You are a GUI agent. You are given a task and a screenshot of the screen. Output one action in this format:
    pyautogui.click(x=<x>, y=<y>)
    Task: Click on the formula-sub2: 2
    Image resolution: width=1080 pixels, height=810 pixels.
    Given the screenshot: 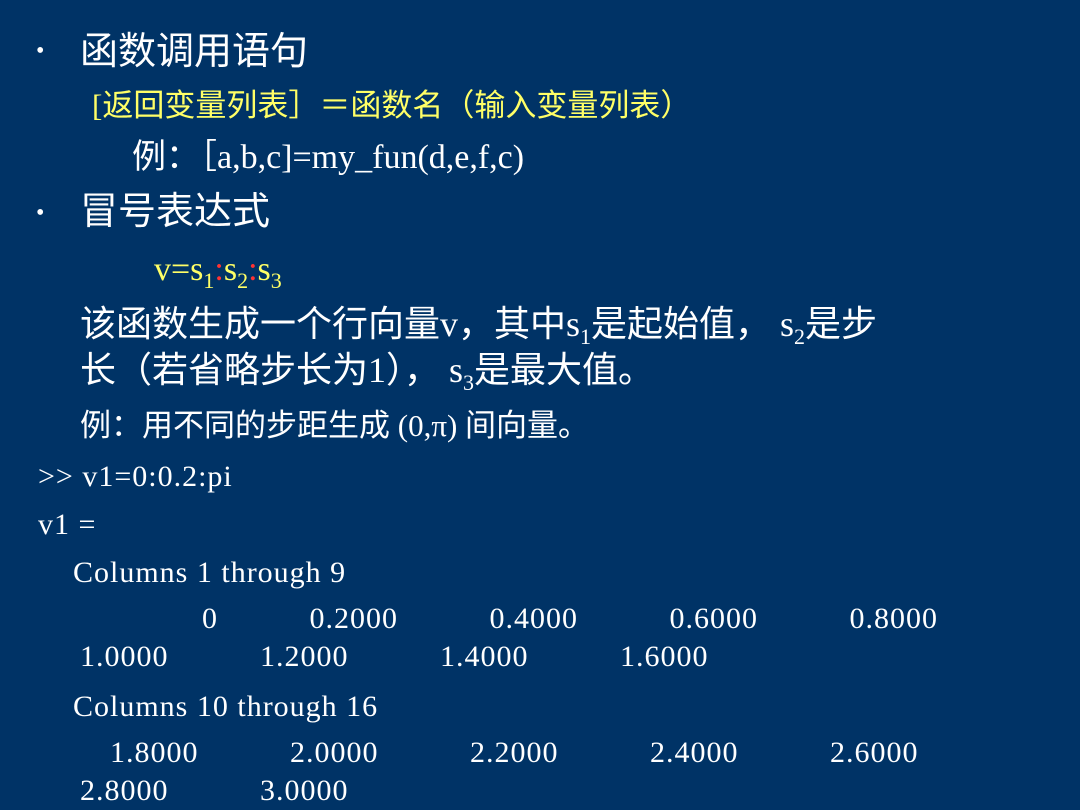 What is the action you would take?
    pyautogui.click(x=243, y=280)
    